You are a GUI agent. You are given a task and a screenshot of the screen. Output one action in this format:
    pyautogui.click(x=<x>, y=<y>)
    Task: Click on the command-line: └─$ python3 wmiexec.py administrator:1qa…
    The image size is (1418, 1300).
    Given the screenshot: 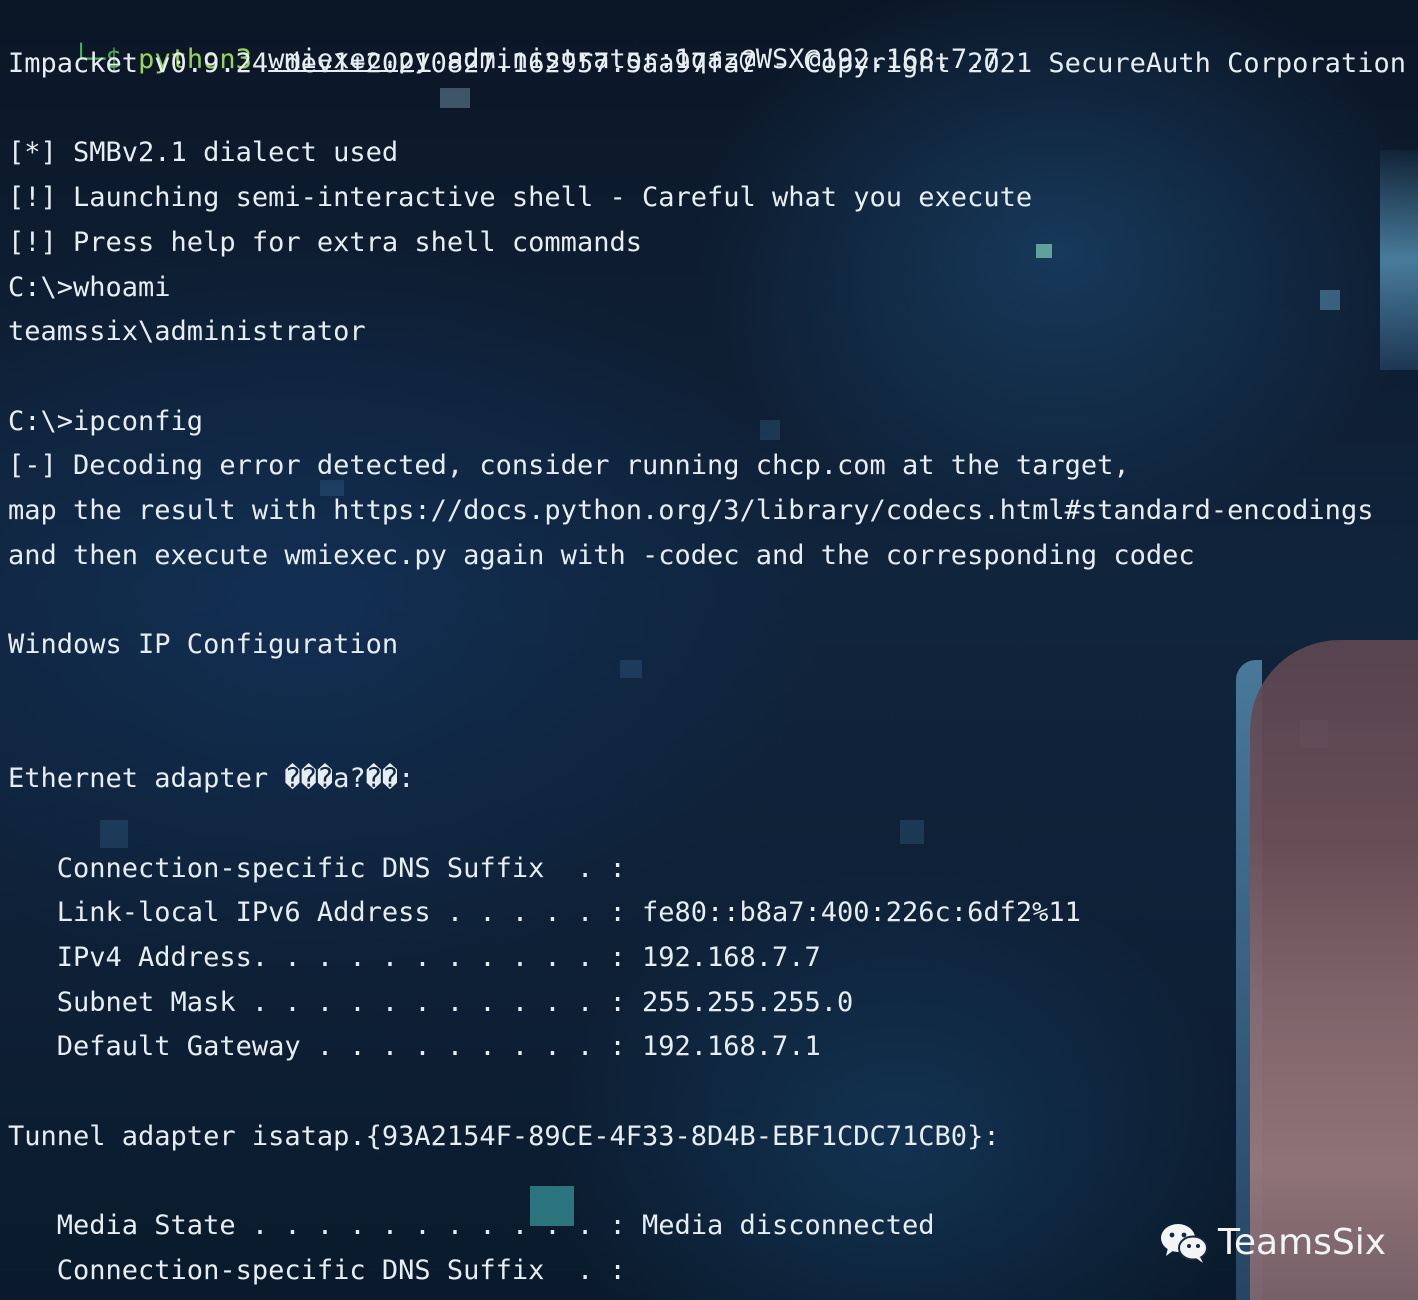 What is the action you would take?
    pyautogui.click(x=504, y=37)
    